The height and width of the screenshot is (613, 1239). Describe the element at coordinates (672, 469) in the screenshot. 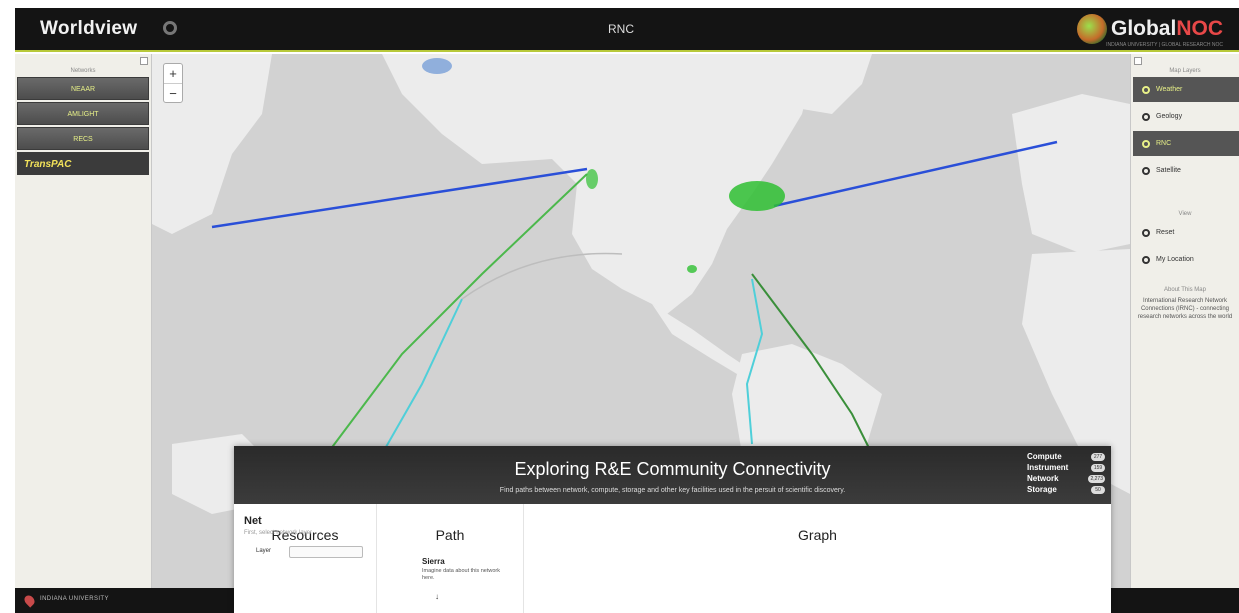

I see `modal-title: Exploring R&E Community Connectivity` at that location.